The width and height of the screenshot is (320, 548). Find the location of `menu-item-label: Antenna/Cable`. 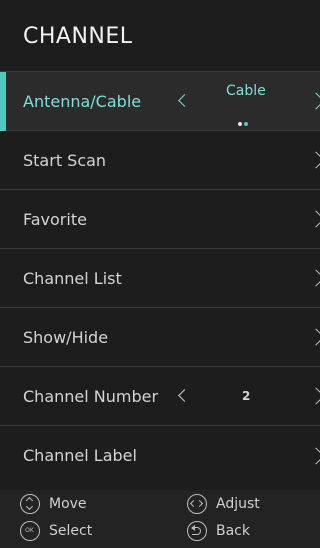

menu-item-label: Antenna/Cable is located at coordinates (82, 101).